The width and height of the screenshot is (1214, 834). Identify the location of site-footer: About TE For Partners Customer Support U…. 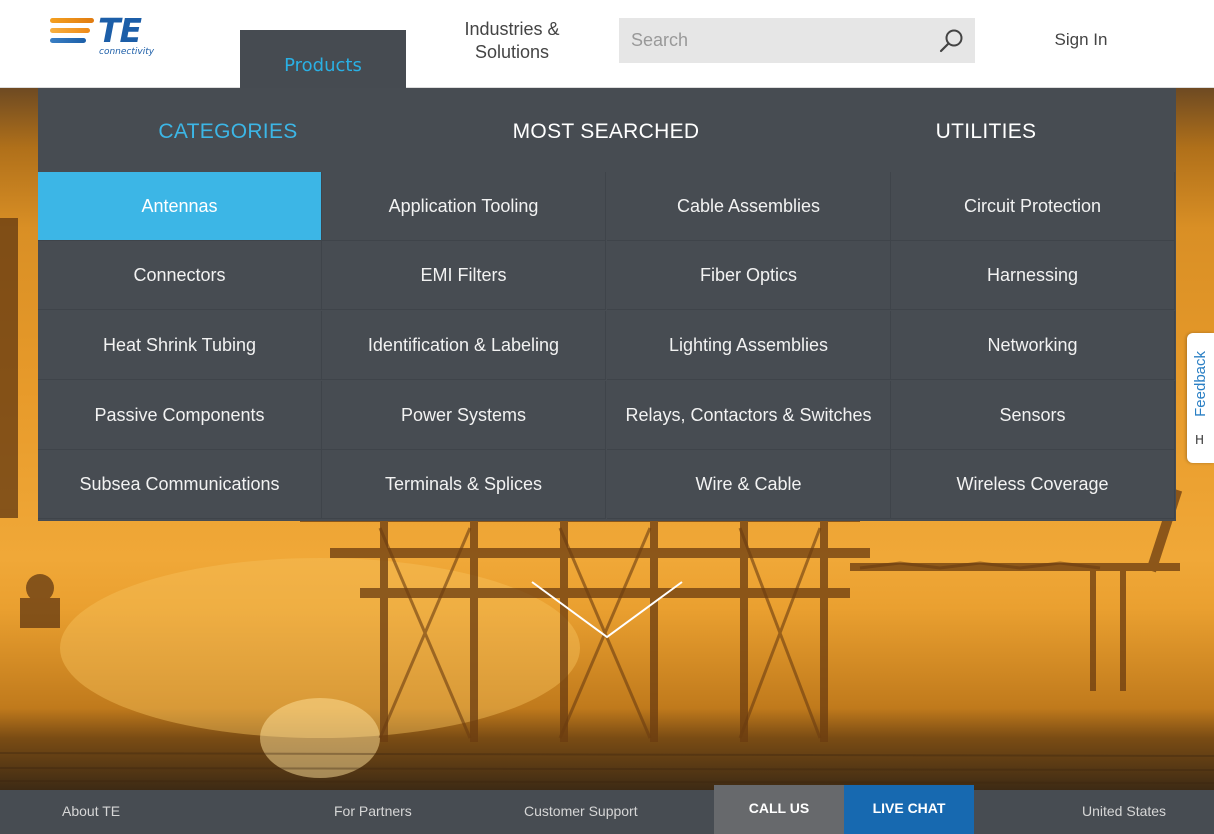
(607, 812).